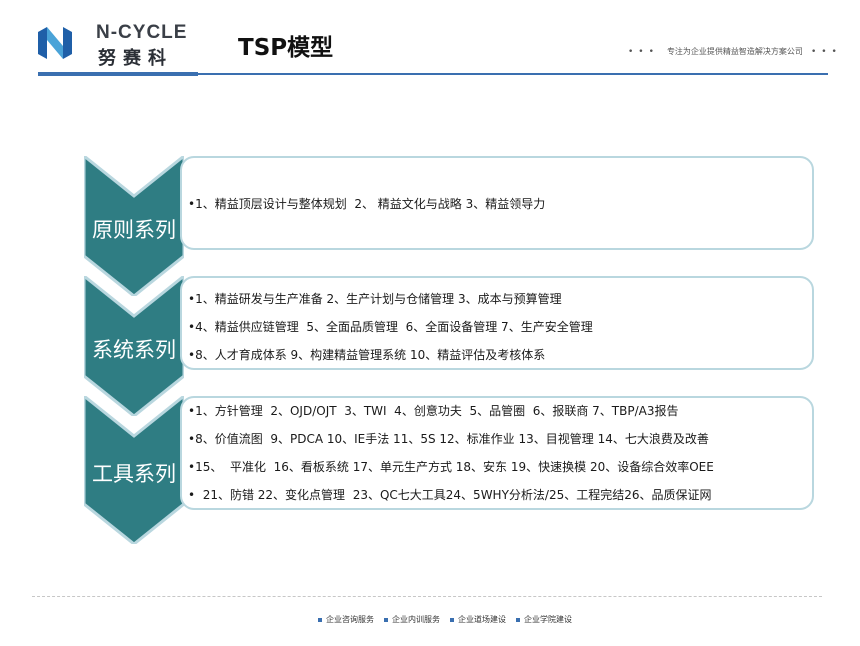 The image size is (860, 646). What do you see at coordinates (135, 58) in the screenshot?
I see `brand-name-cn: 努赛科` at bounding box center [135, 58].